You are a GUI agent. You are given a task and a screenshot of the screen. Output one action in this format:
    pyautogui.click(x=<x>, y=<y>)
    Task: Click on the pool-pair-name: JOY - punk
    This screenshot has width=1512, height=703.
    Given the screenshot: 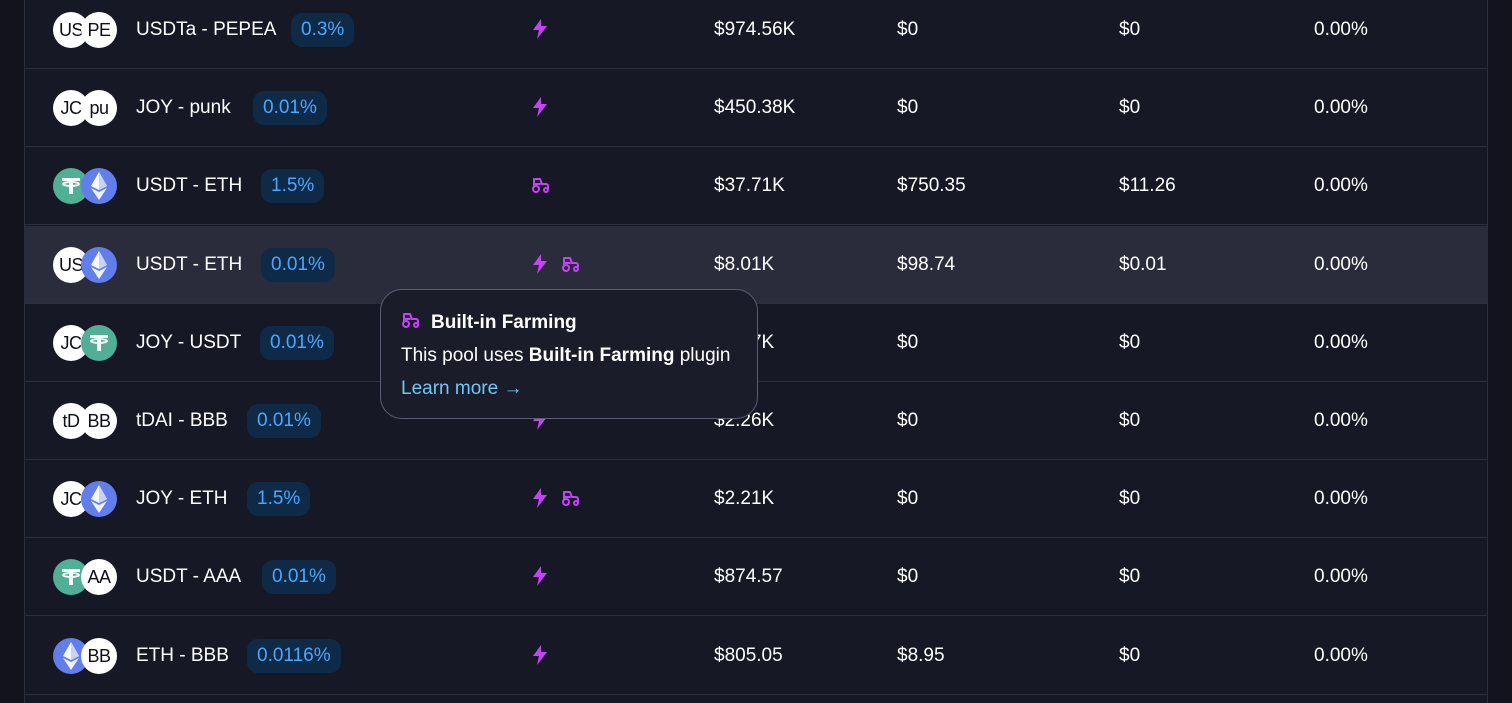 What is the action you would take?
    pyautogui.click(x=183, y=107)
    